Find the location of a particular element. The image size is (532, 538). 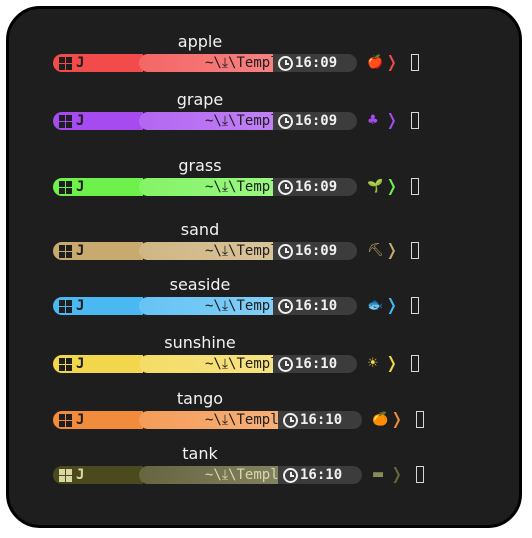

theme-row-grass: grass J ~\⤓\Templates 16:09 🌱 ❭ is located at coordinates (266, 181).